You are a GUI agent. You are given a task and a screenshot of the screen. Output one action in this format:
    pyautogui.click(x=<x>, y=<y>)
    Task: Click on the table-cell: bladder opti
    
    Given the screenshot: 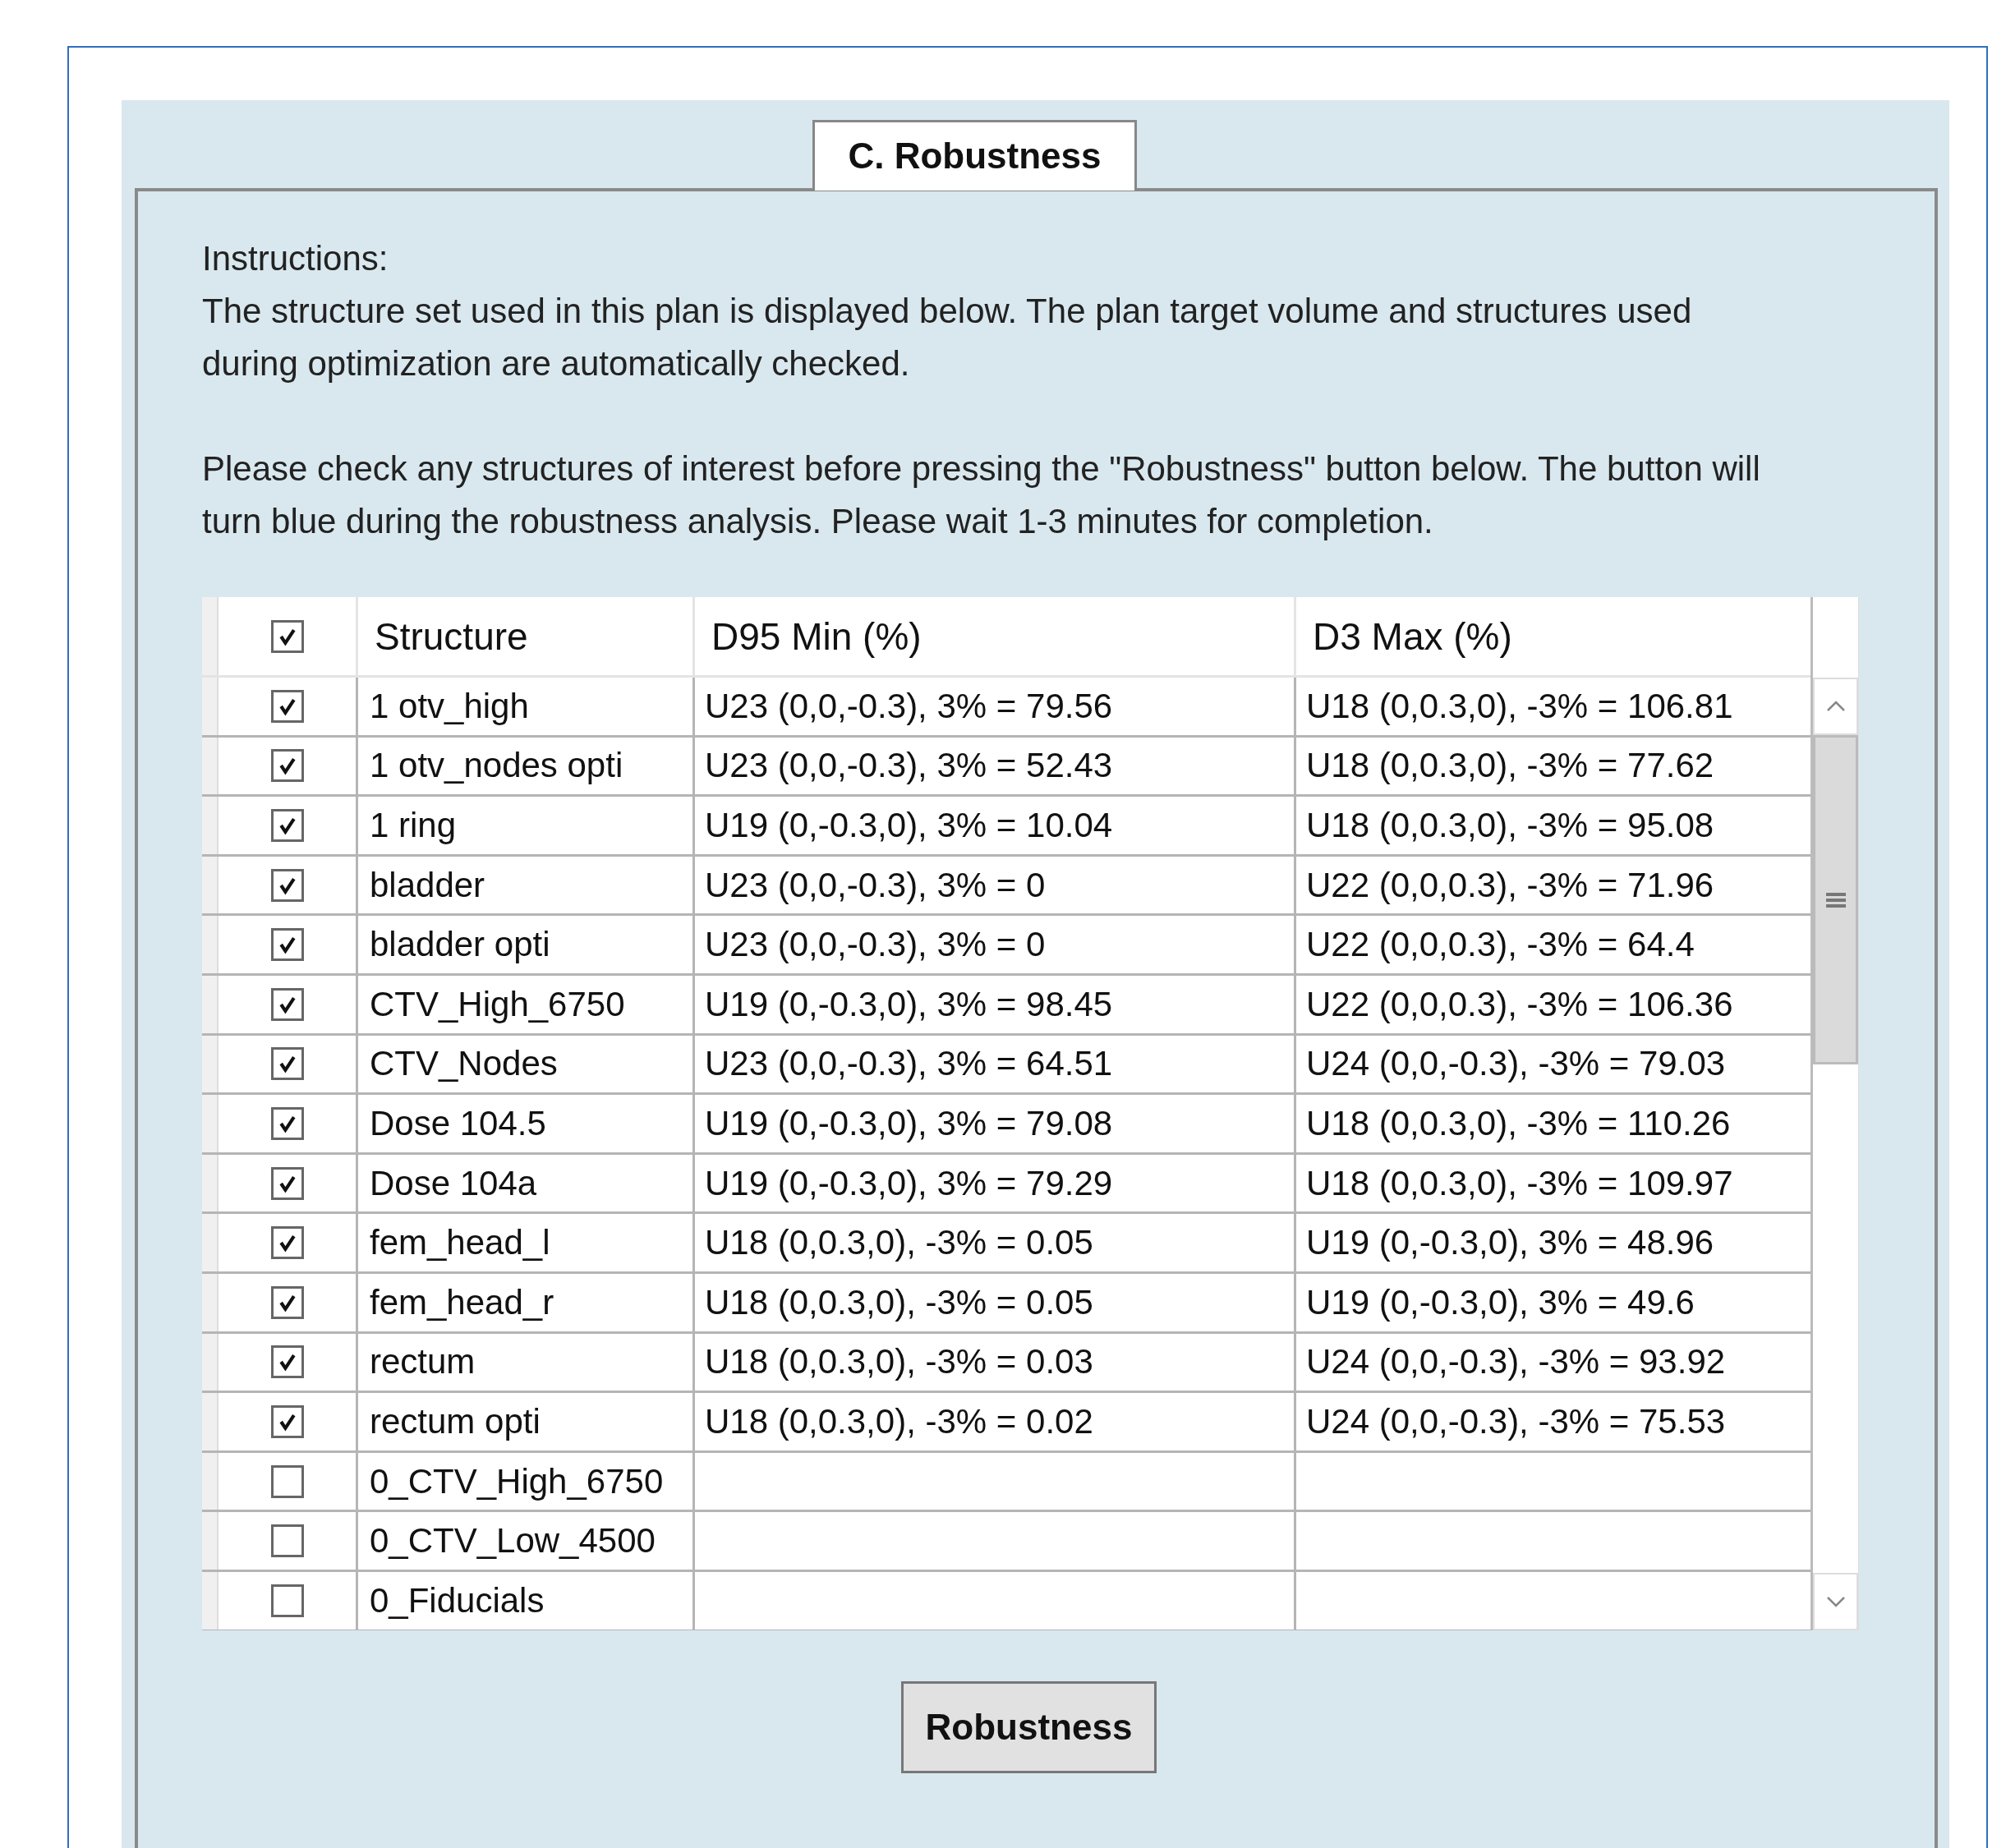 What is the action you would take?
    pyautogui.click(x=526, y=944)
    